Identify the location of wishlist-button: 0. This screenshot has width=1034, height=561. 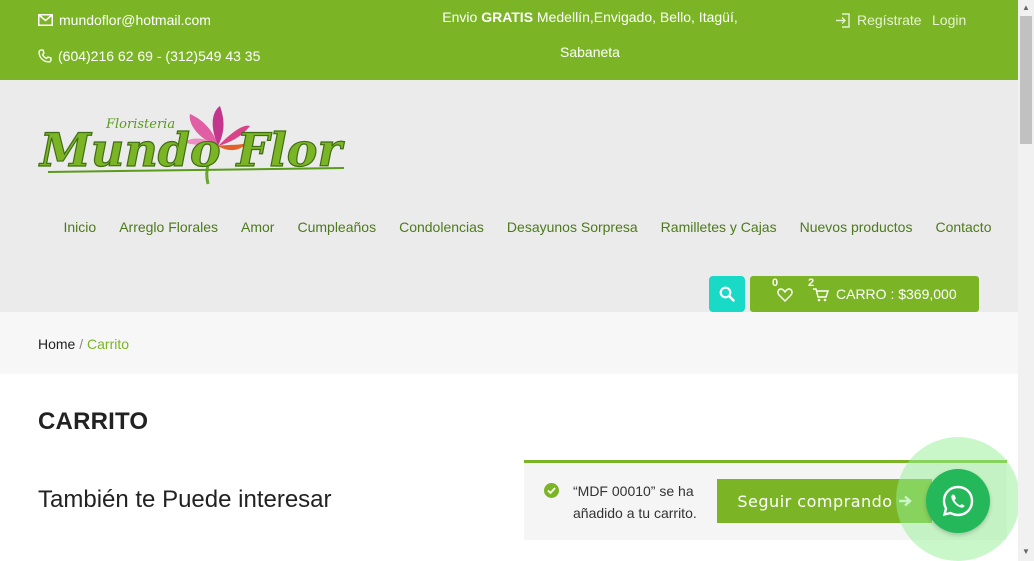
(783, 290).